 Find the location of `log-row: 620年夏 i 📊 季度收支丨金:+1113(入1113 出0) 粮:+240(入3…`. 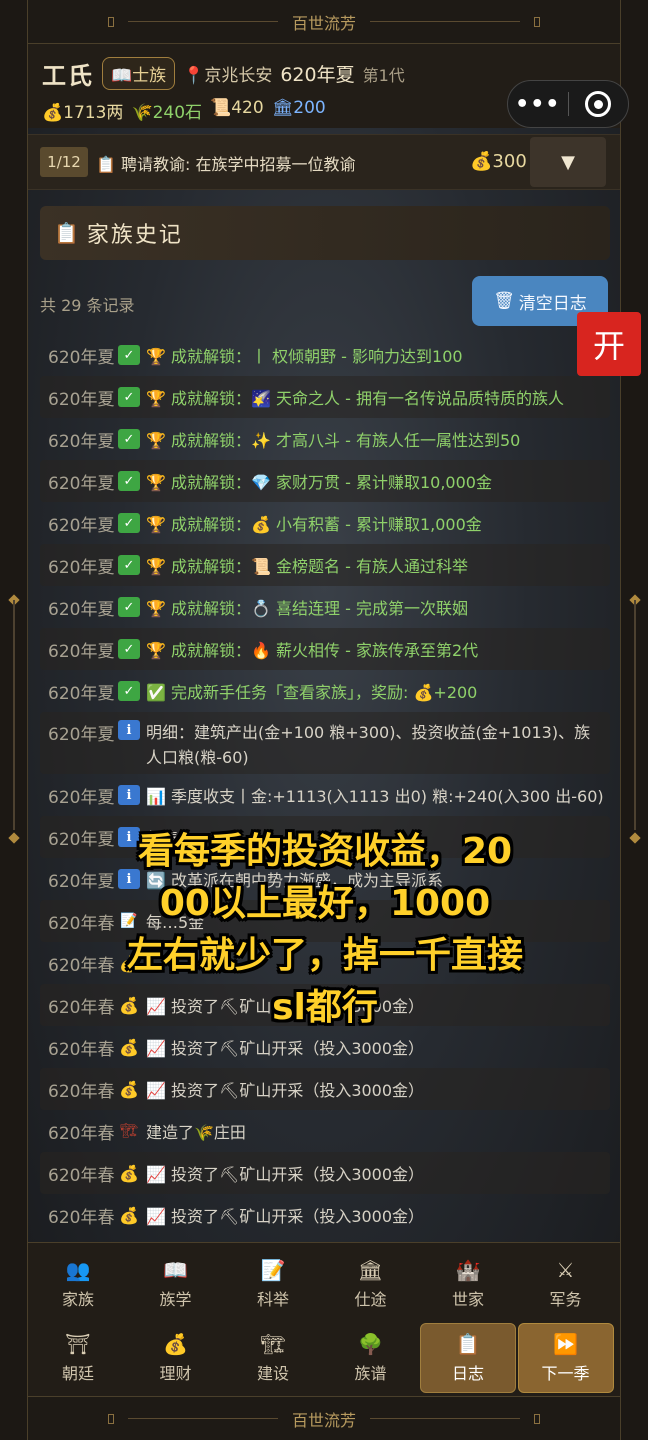

log-row: 620年夏 i 📊 季度收支丨金:+1113(入1113 出0) 粮:+240(入3… is located at coordinates (325, 795).